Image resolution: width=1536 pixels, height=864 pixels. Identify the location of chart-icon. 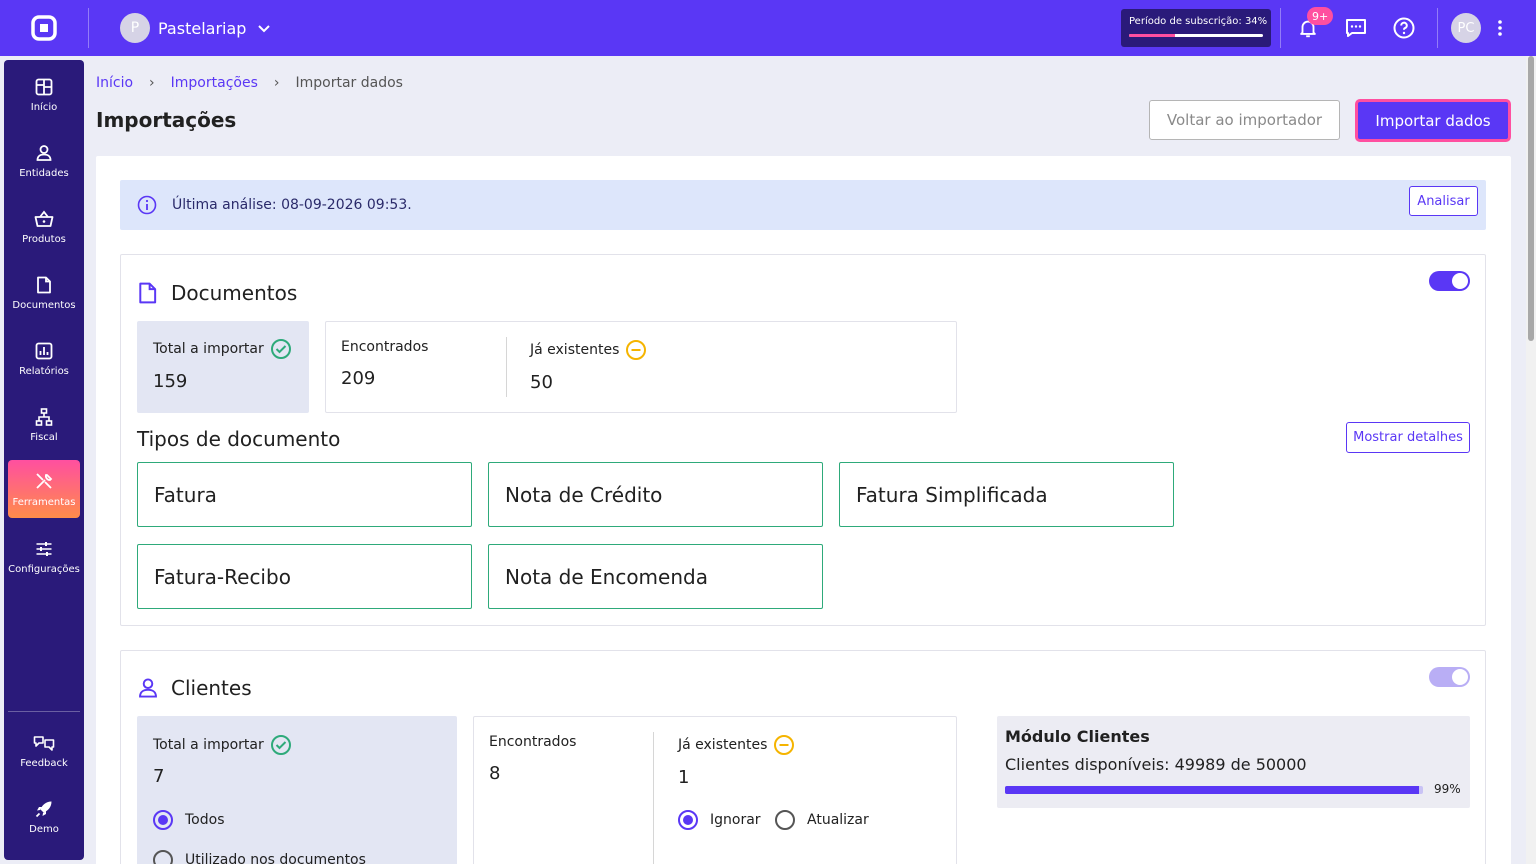
(44, 350).